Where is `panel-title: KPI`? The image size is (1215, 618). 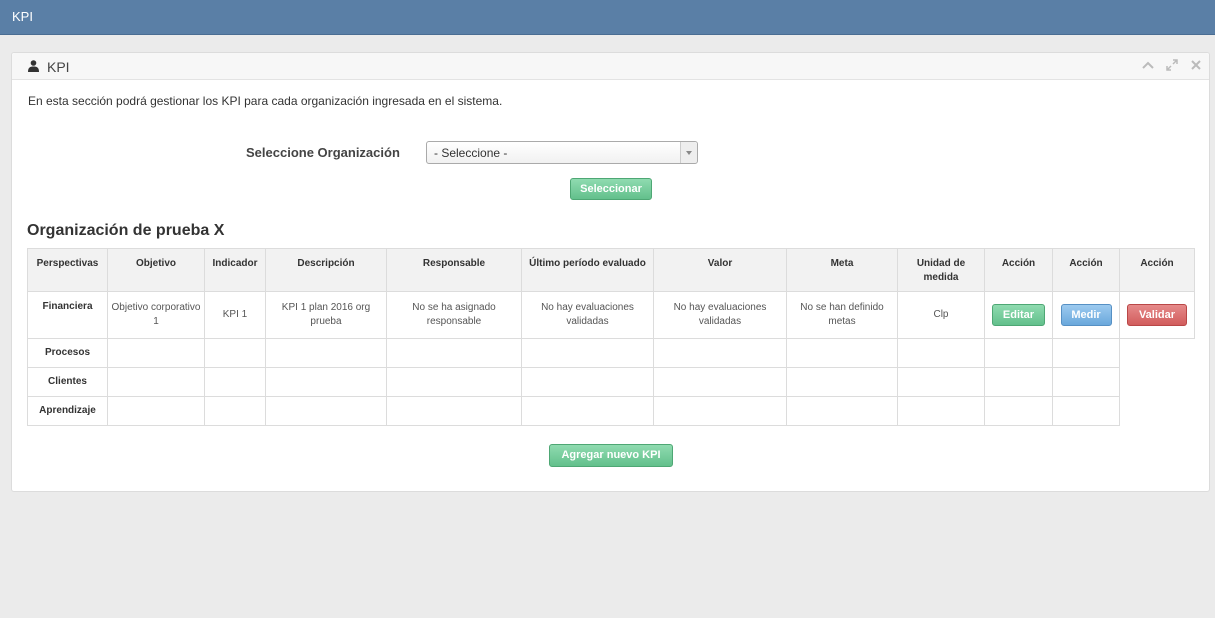
panel-title: KPI is located at coordinates (58, 67).